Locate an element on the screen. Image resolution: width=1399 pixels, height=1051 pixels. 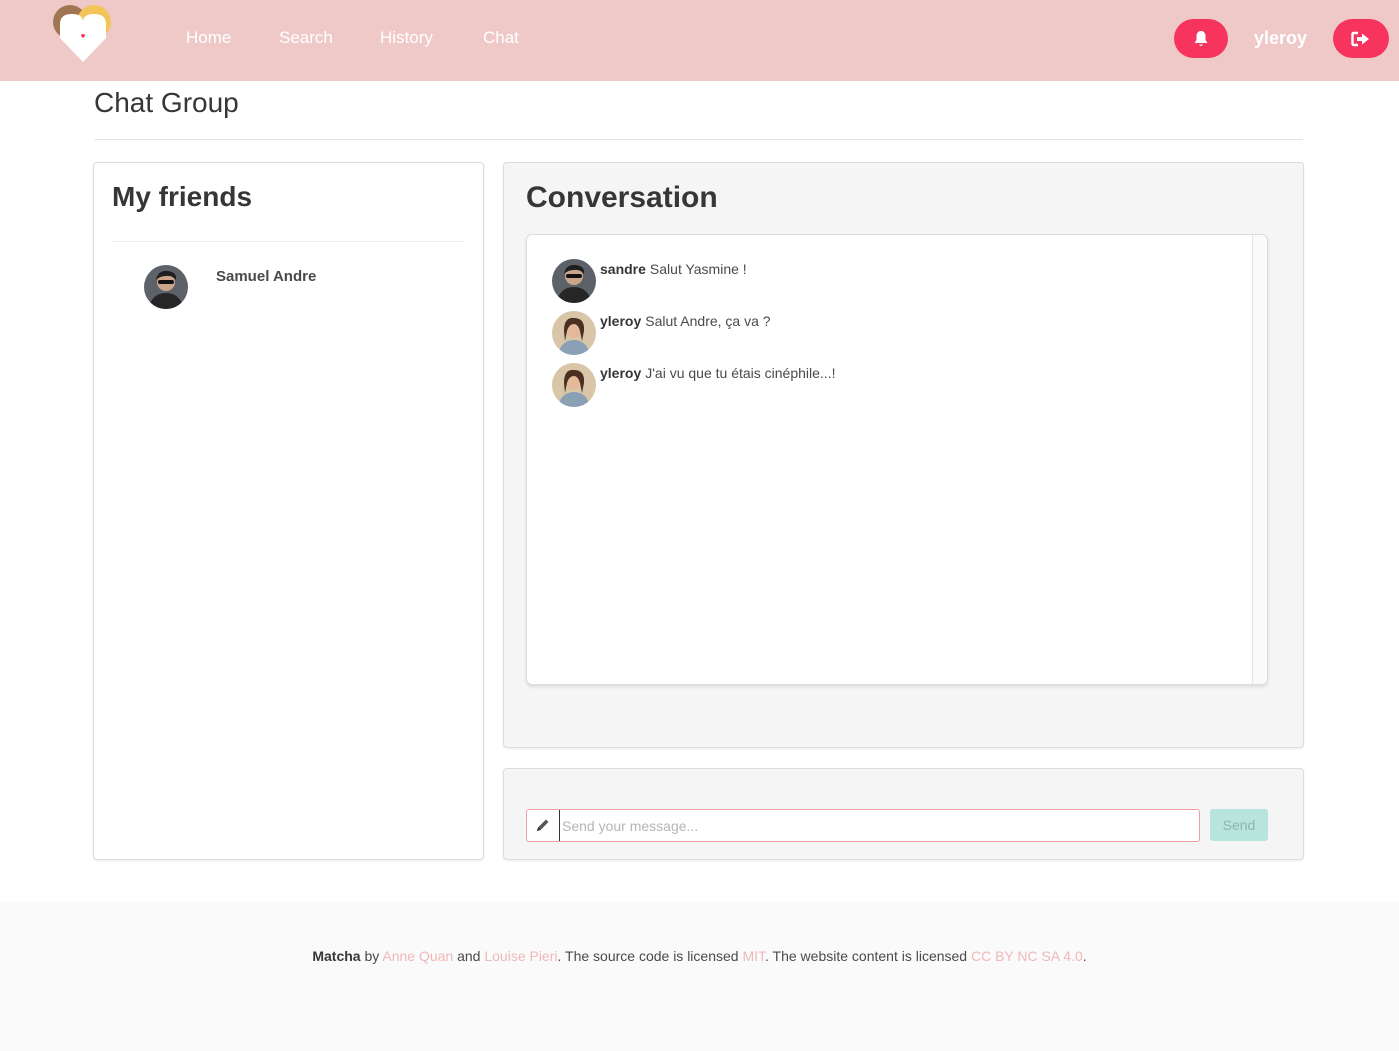
message-input-wrapper is located at coordinates (863, 825).